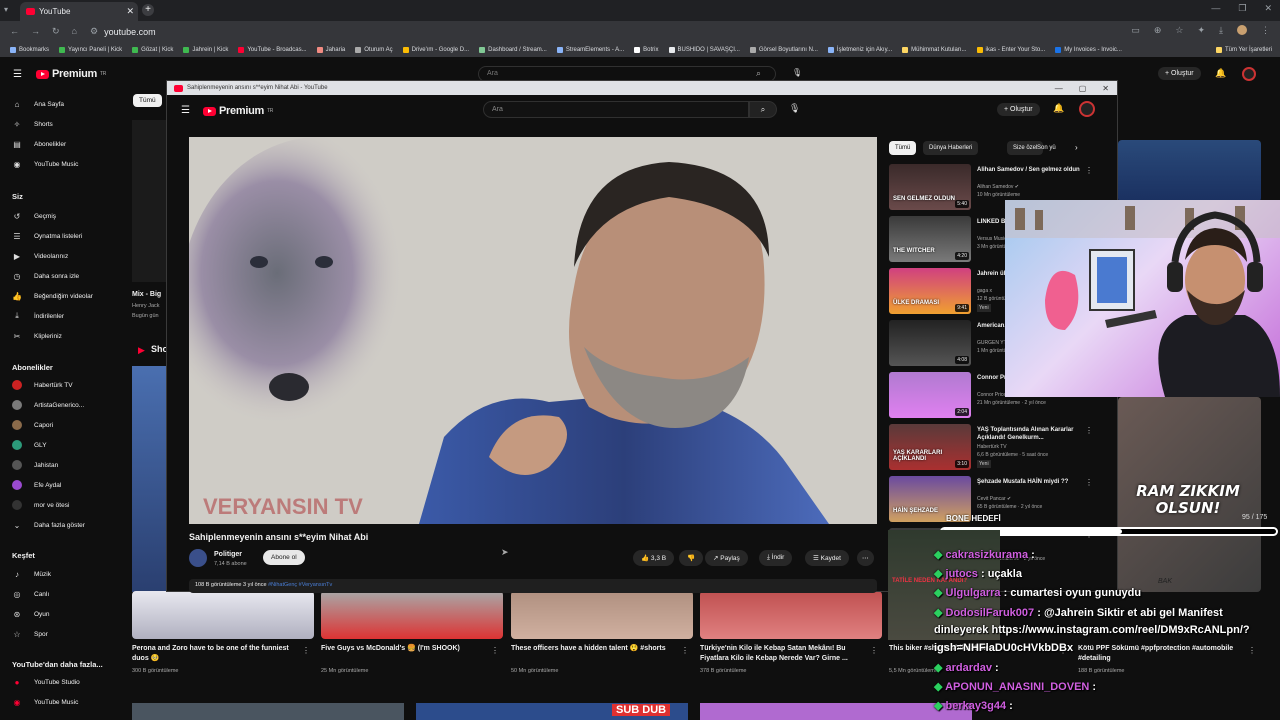 The width and height of the screenshot is (1280, 720). Describe the element at coordinates (146, 294) in the screenshot. I see `bg-mix-title: Mix - Big` at that location.